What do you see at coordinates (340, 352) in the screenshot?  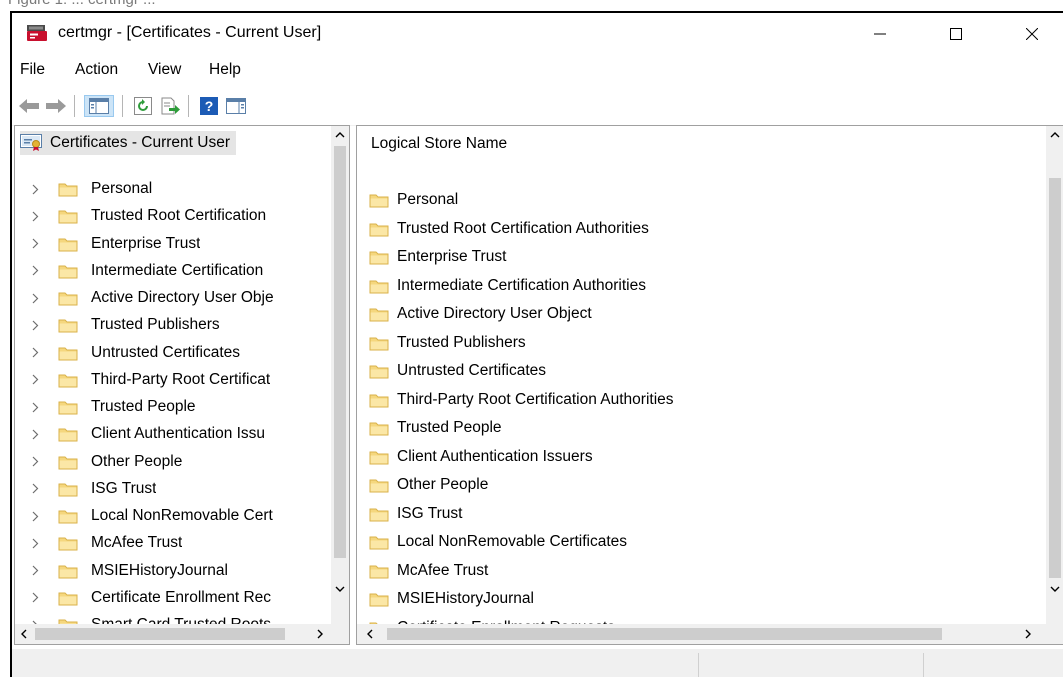 I see `tree-vertical-scroll-thumb` at bounding box center [340, 352].